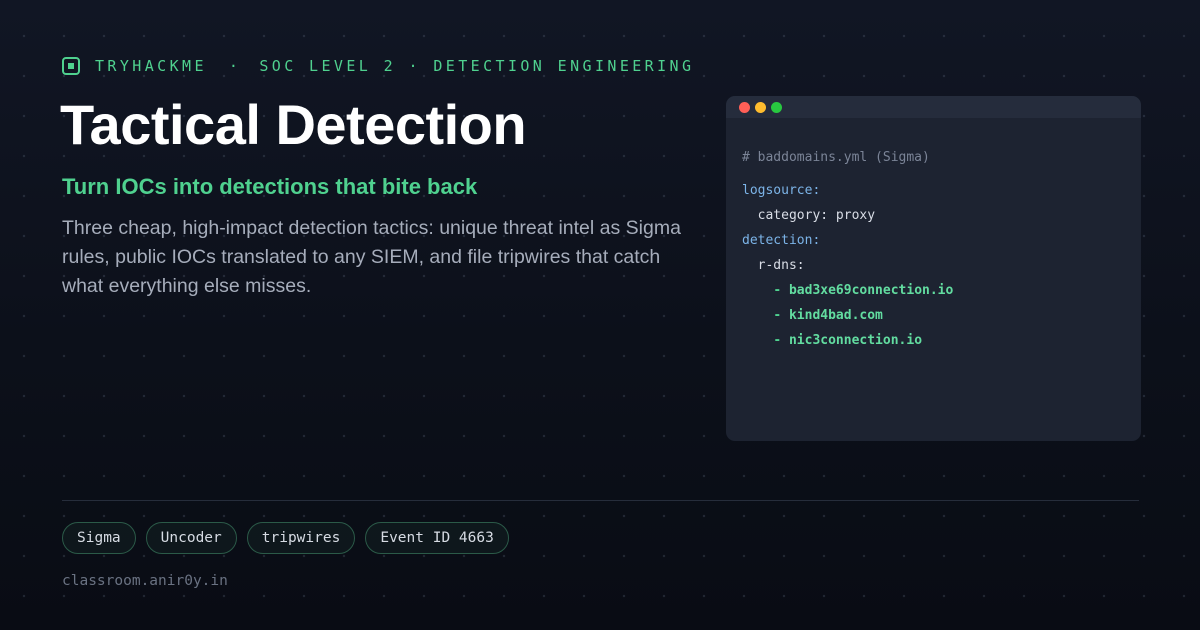  I want to click on window-minimize-dot-icon, so click(760, 107).